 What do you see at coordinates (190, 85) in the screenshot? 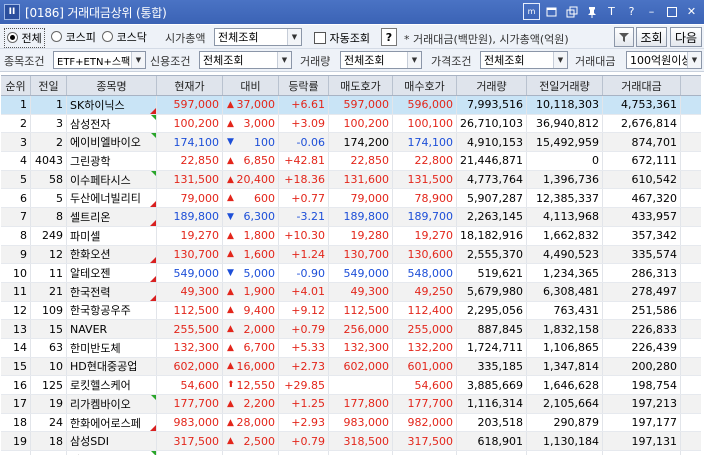
I see `col-price-header: 현재가` at bounding box center [190, 85].